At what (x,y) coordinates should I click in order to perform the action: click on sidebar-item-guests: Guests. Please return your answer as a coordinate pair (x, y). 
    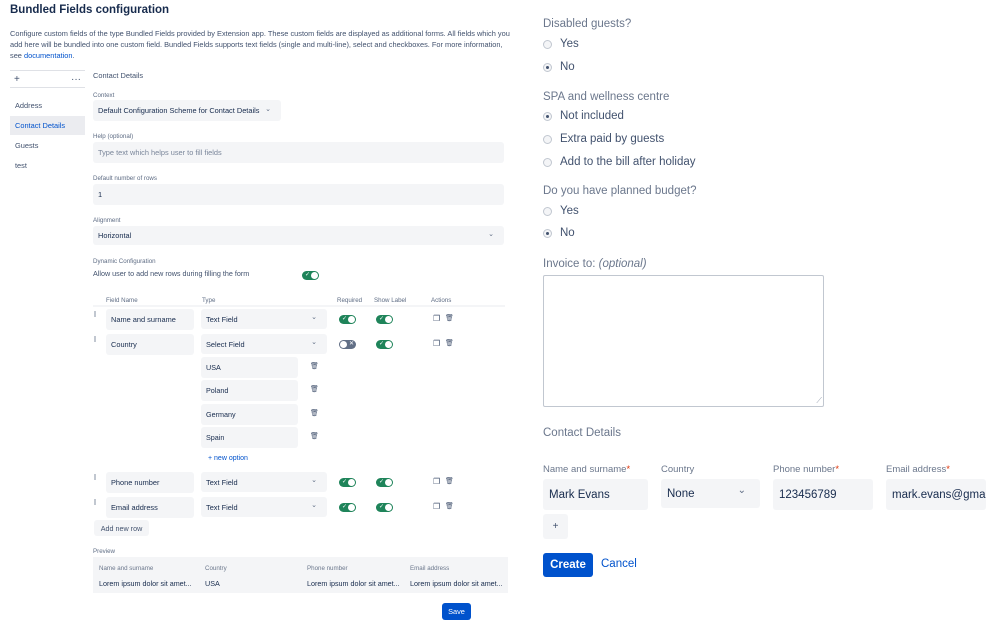
    Looking at the image, I should click on (47, 145).